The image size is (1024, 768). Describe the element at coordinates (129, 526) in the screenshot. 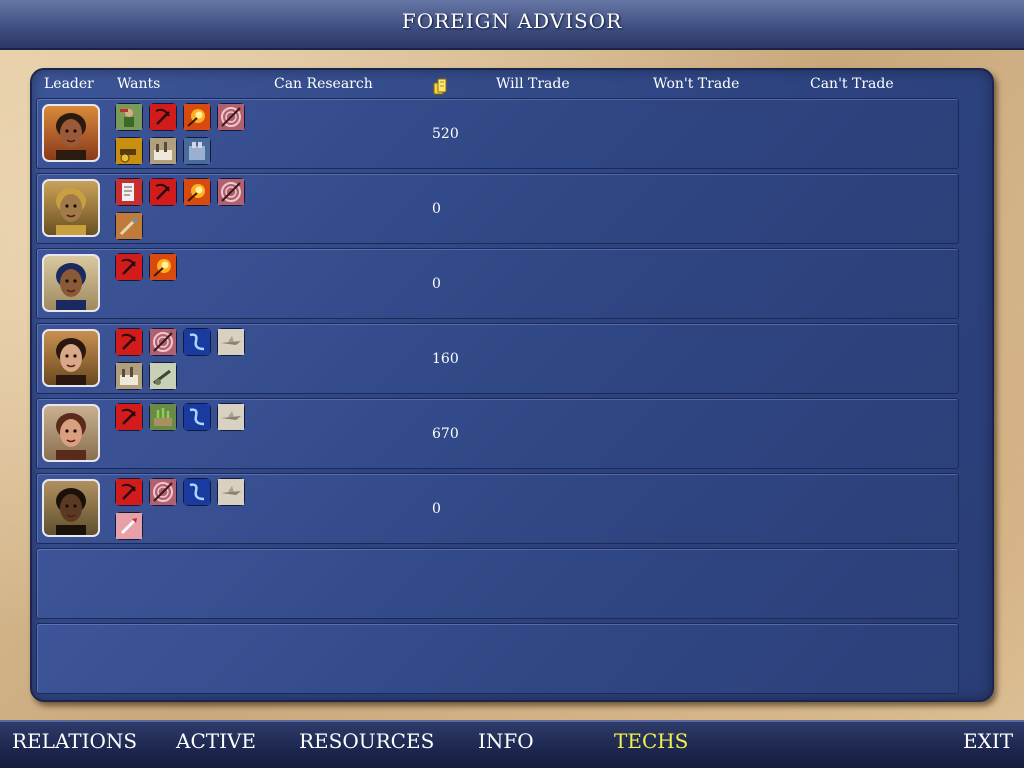

I see `rocket-tech-icon` at that location.